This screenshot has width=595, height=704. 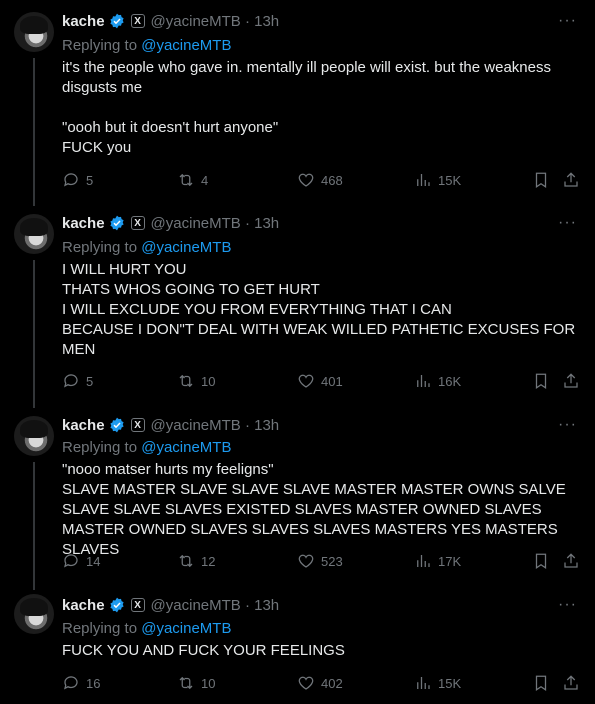 I want to click on like-button: 468, so click(x=320, y=180).